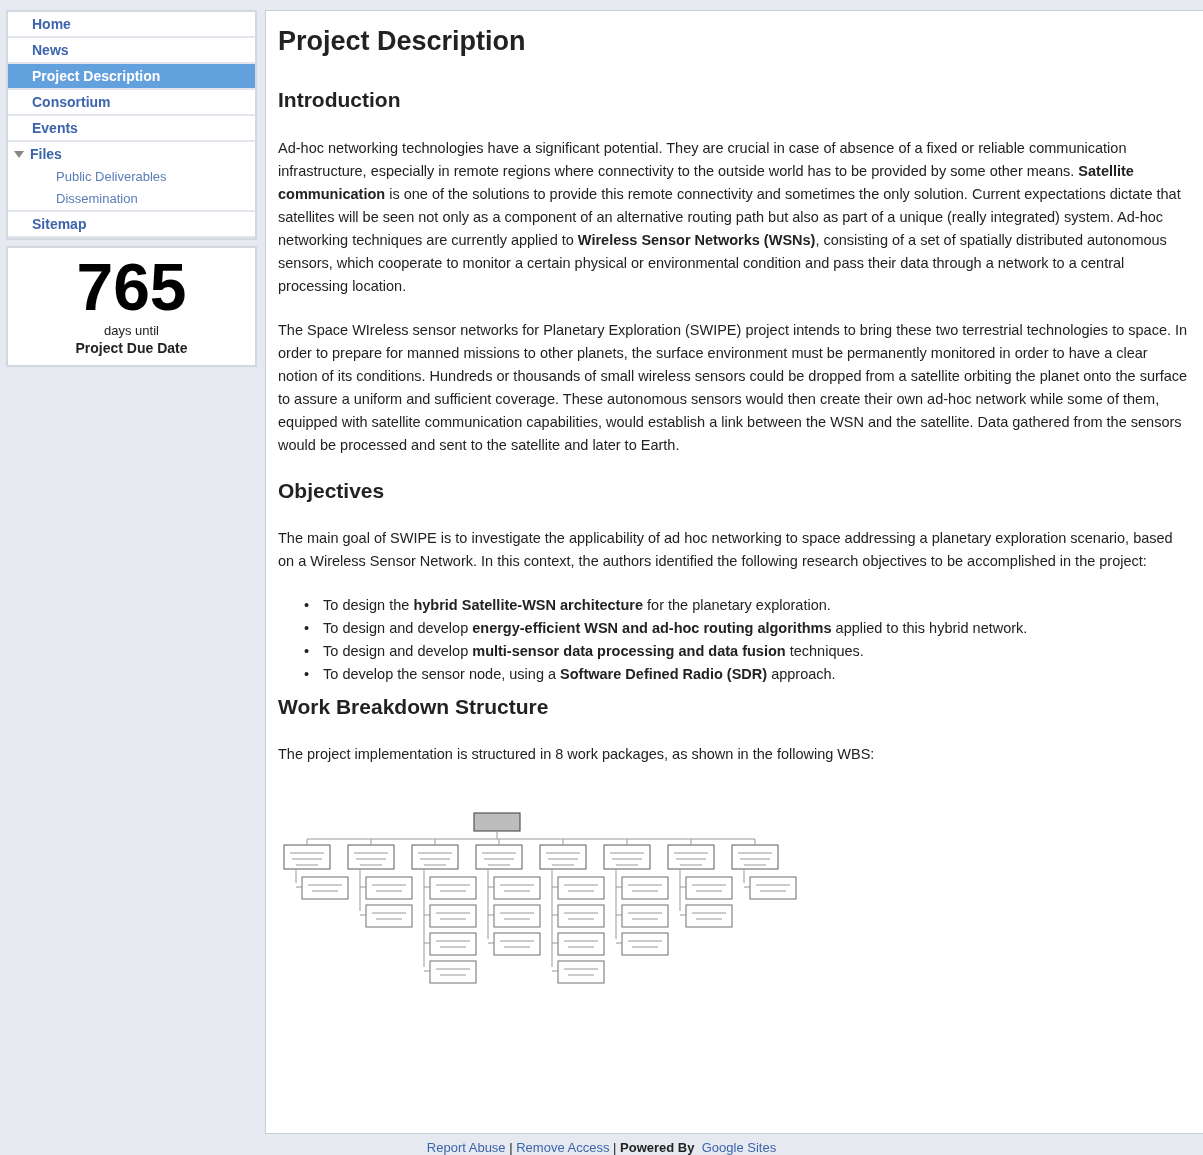  What do you see at coordinates (579, 674) in the screenshot?
I see `bullet-item: To develop the sensor node, using a Software Defined Radio (SDR) approach.` at bounding box center [579, 674].